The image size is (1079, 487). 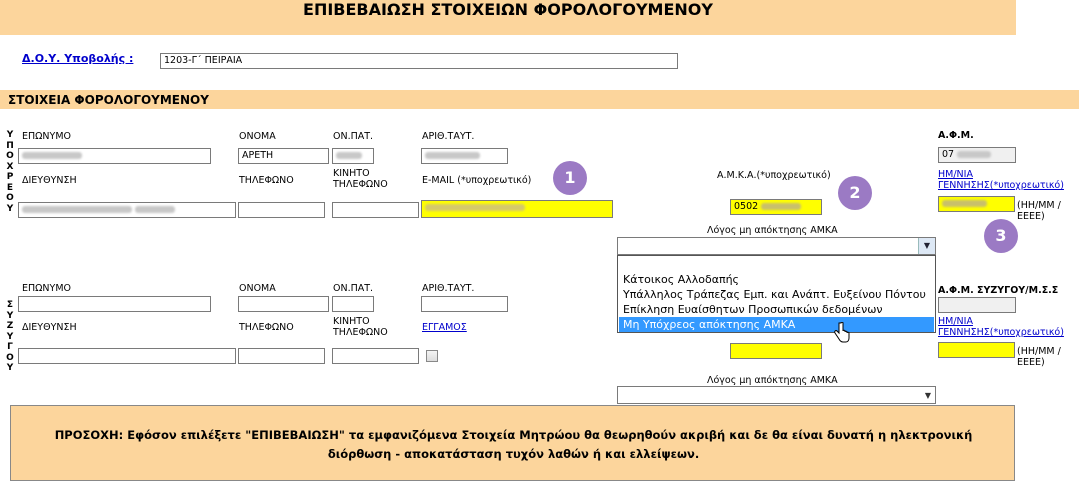 What do you see at coordinates (1039, 211) in the screenshot?
I see `birthdate-format: (ΗΗ/ΜΜ /ΕΕΕΕ)` at bounding box center [1039, 211].